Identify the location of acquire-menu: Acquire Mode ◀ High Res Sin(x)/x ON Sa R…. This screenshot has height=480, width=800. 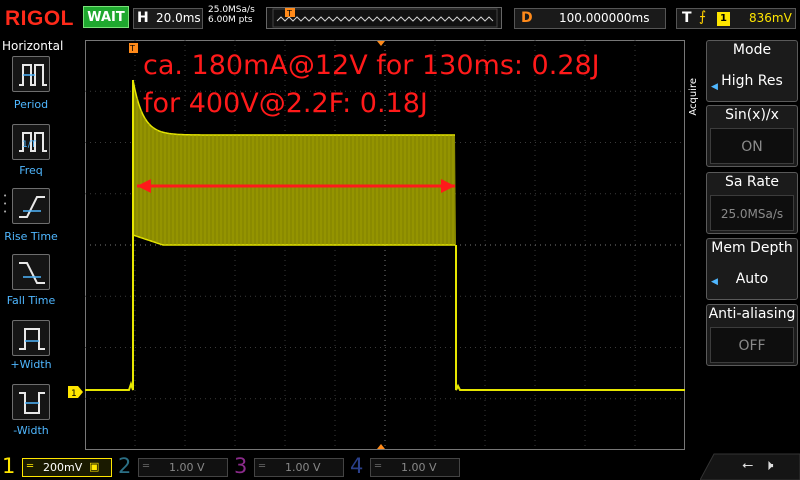
(743, 244).